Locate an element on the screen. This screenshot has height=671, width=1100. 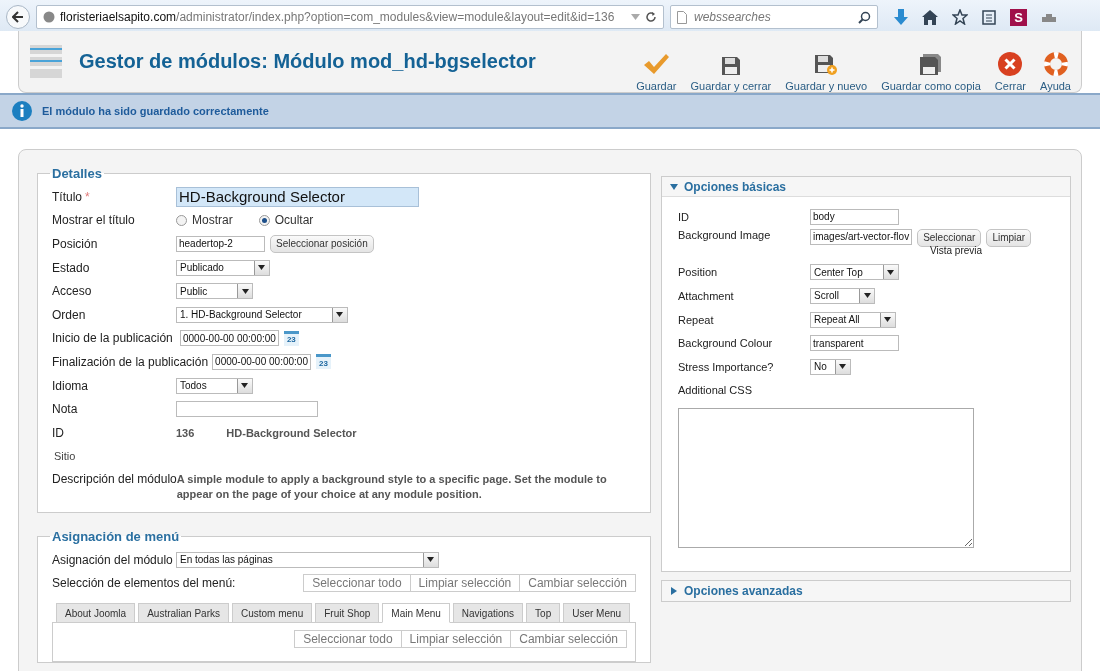
dropdown: Public is located at coordinates (215, 291).